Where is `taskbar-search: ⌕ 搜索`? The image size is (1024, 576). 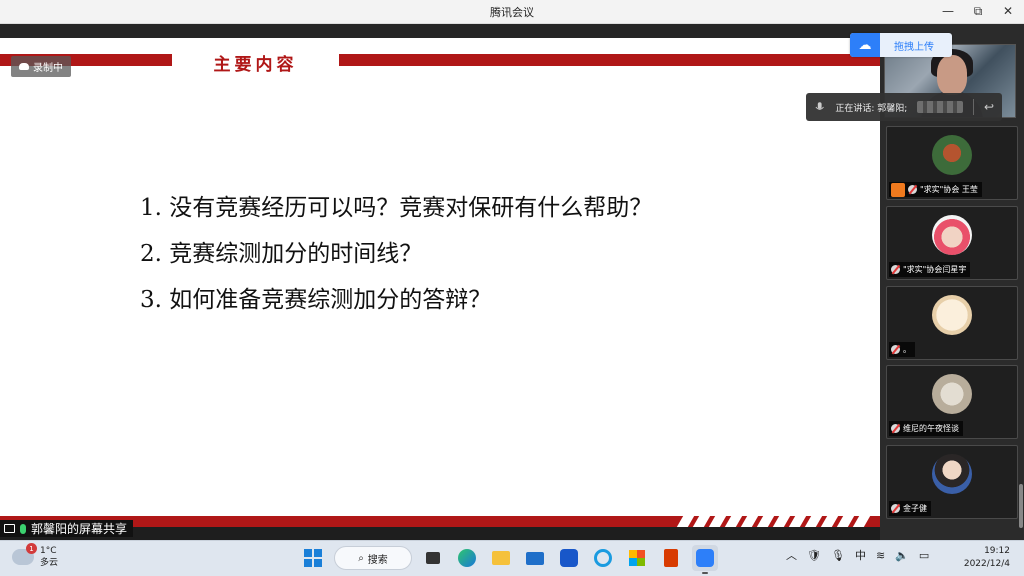 taskbar-search: ⌕ 搜索 is located at coordinates (373, 558).